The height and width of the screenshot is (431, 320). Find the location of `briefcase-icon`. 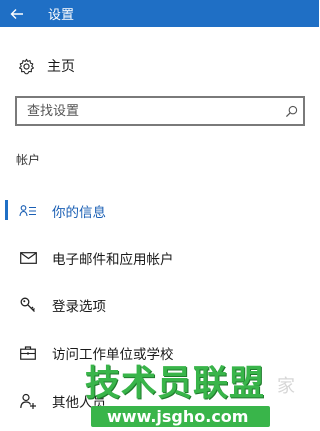

briefcase-icon is located at coordinates (28, 353).